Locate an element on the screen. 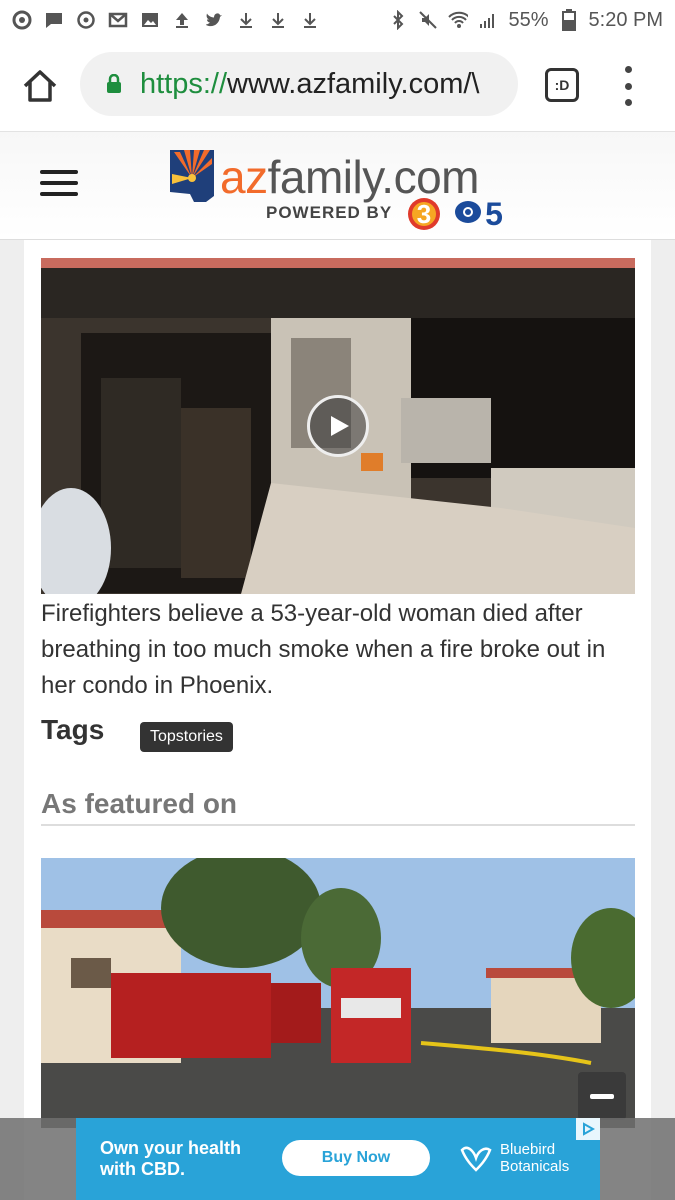 The height and width of the screenshot is (1200, 675). ad-buy-now-button: Buy Now is located at coordinates (356, 1158).